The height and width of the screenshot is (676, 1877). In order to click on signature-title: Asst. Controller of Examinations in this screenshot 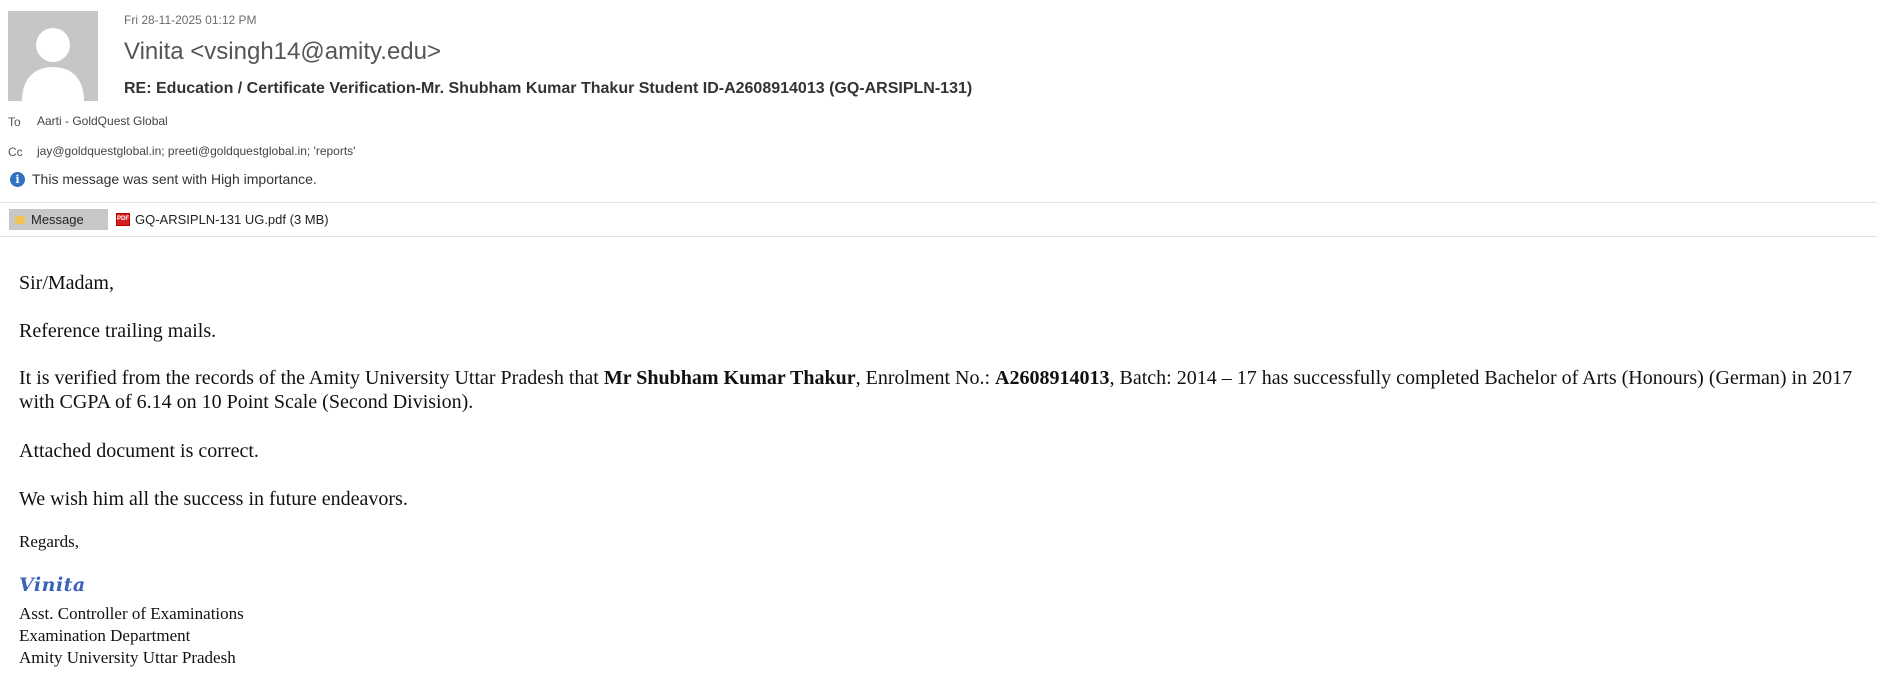, I will do `click(131, 613)`.